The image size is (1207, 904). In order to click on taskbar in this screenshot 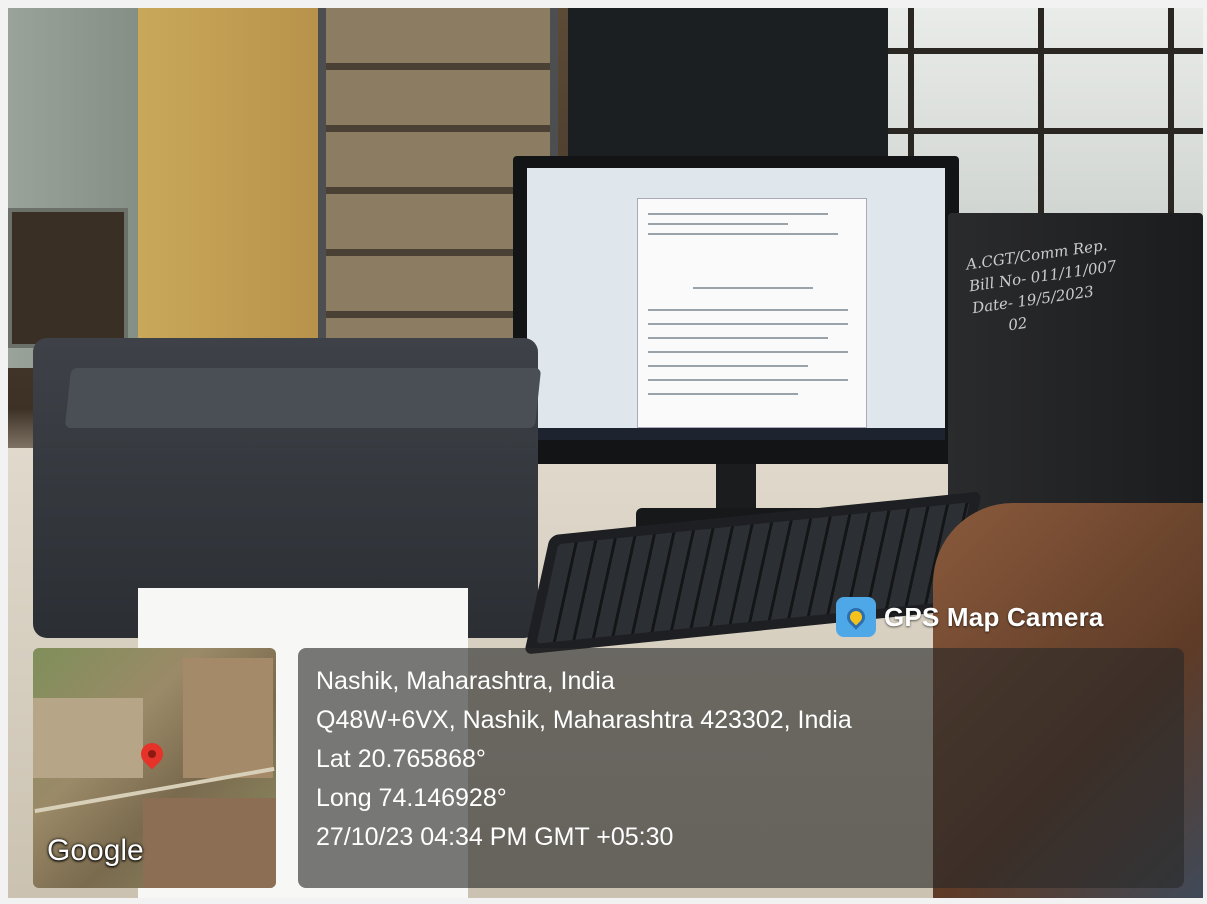, I will do `click(736, 434)`.